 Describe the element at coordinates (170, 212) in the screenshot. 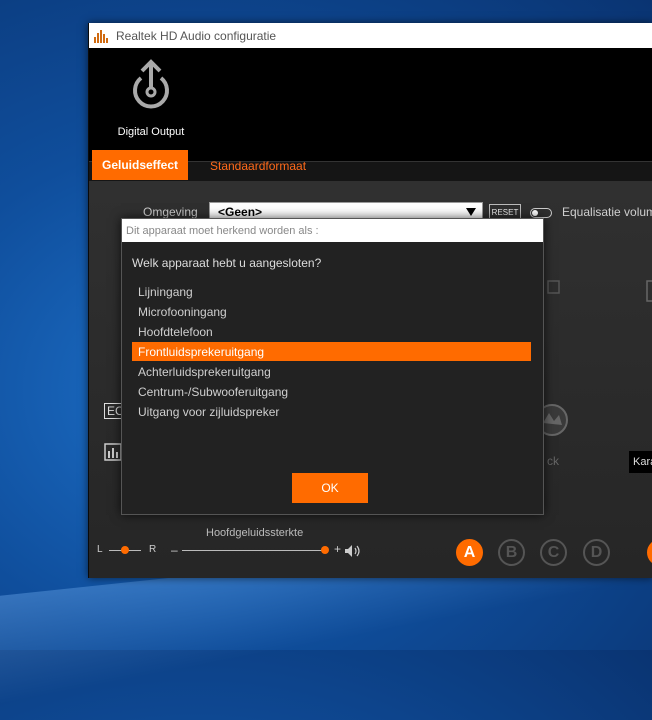

I see `environment-label: Omgeving` at that location.